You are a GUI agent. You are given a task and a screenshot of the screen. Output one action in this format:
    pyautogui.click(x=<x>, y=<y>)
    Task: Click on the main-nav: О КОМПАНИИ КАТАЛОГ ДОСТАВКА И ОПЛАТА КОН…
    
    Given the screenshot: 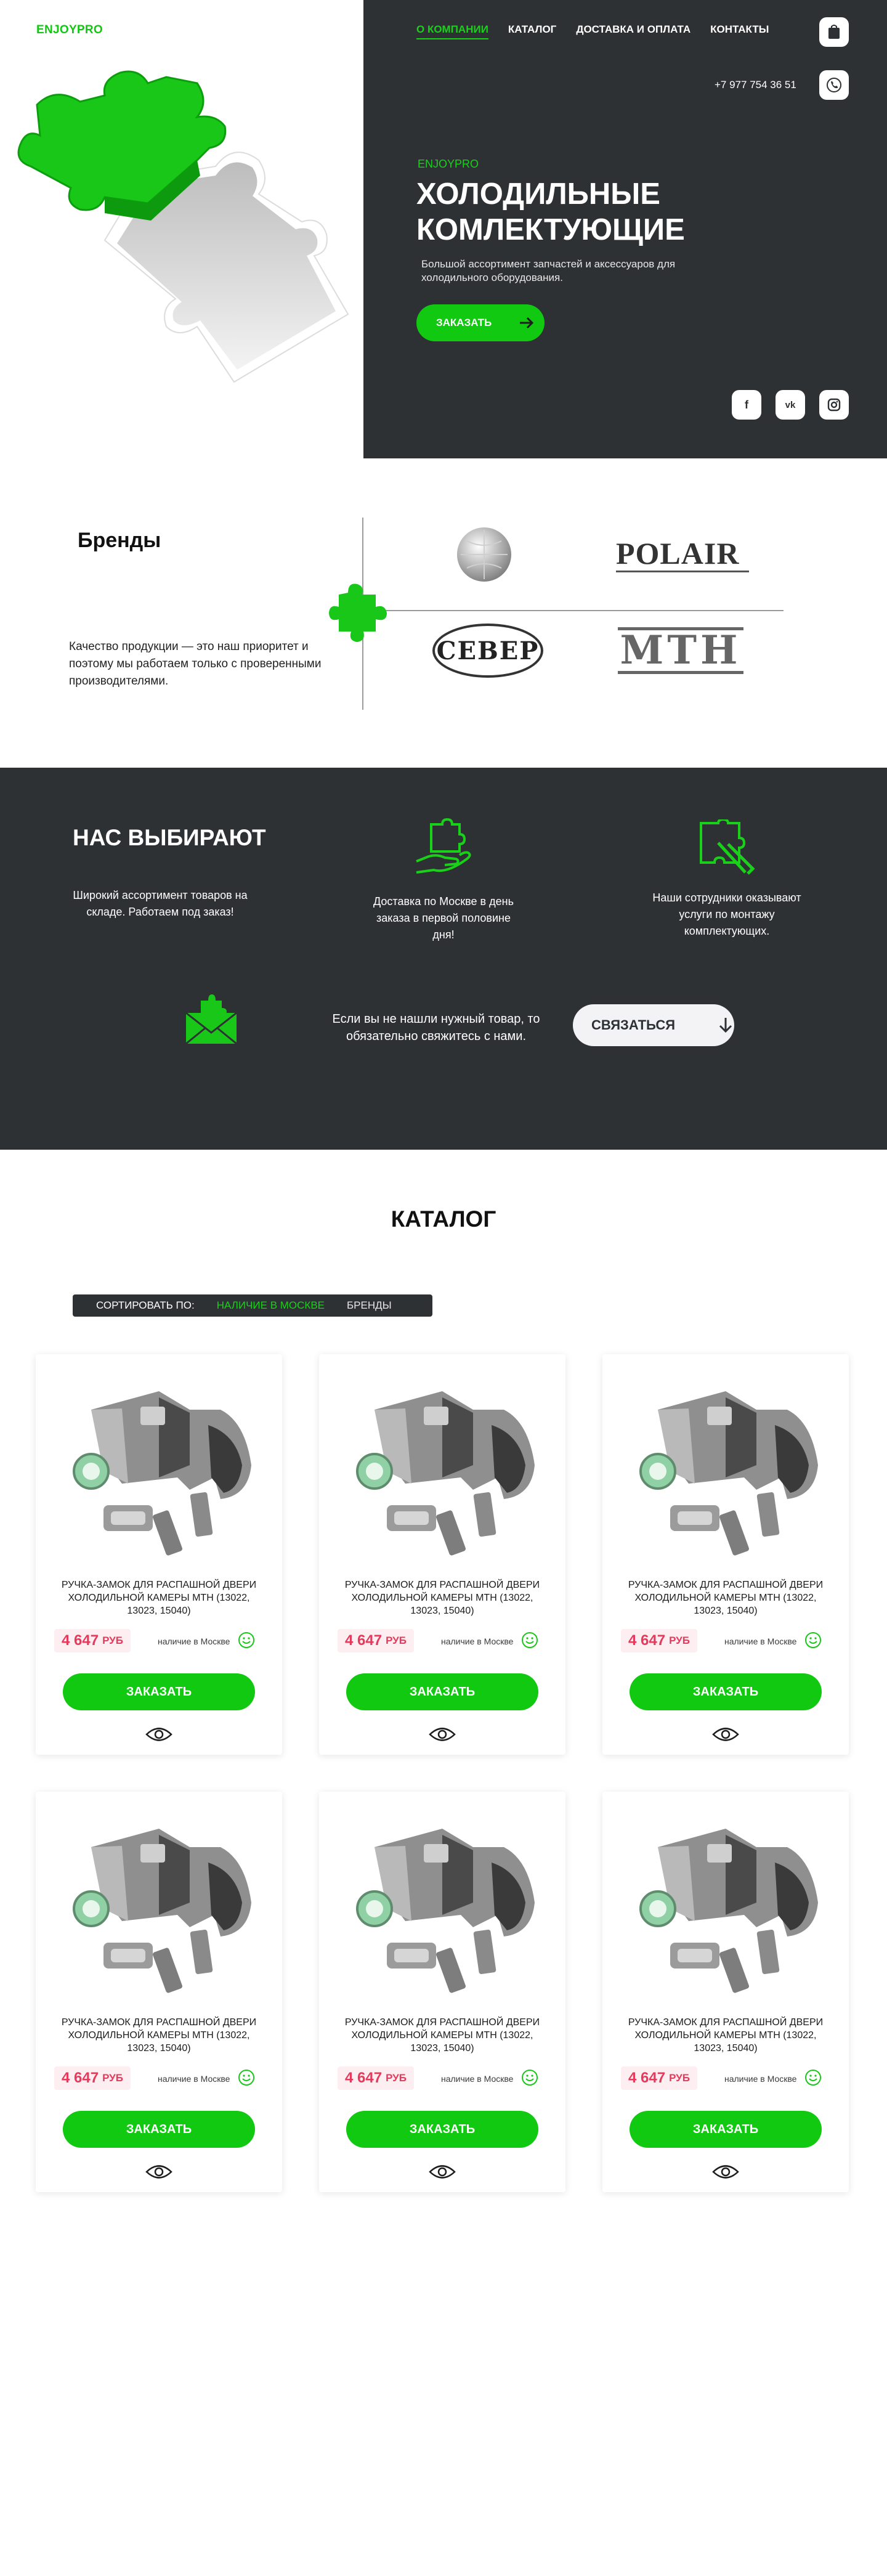 What is the action you would take?
    pyautogui.click(x=592, y=31)
    